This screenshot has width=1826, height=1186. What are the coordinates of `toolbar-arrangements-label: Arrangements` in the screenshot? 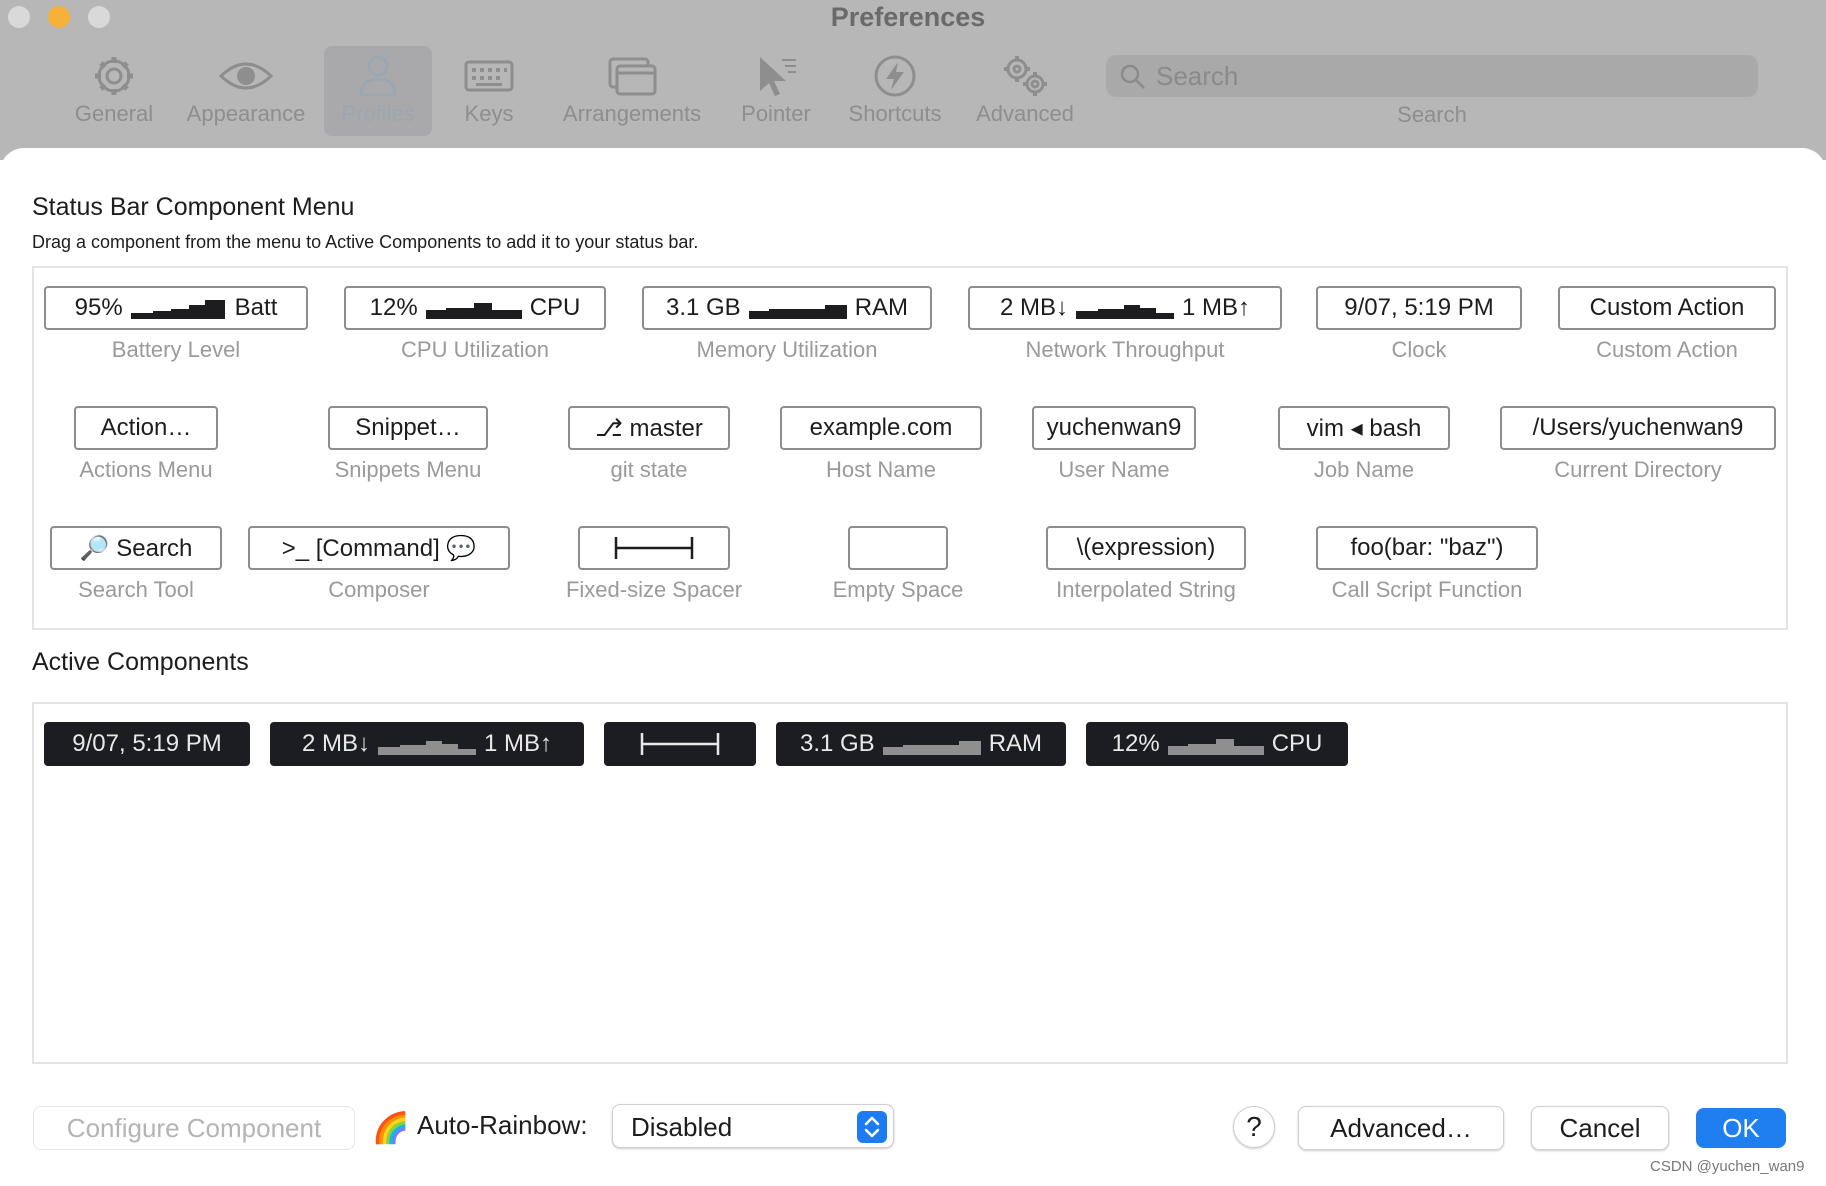 It's located at (632, 113).